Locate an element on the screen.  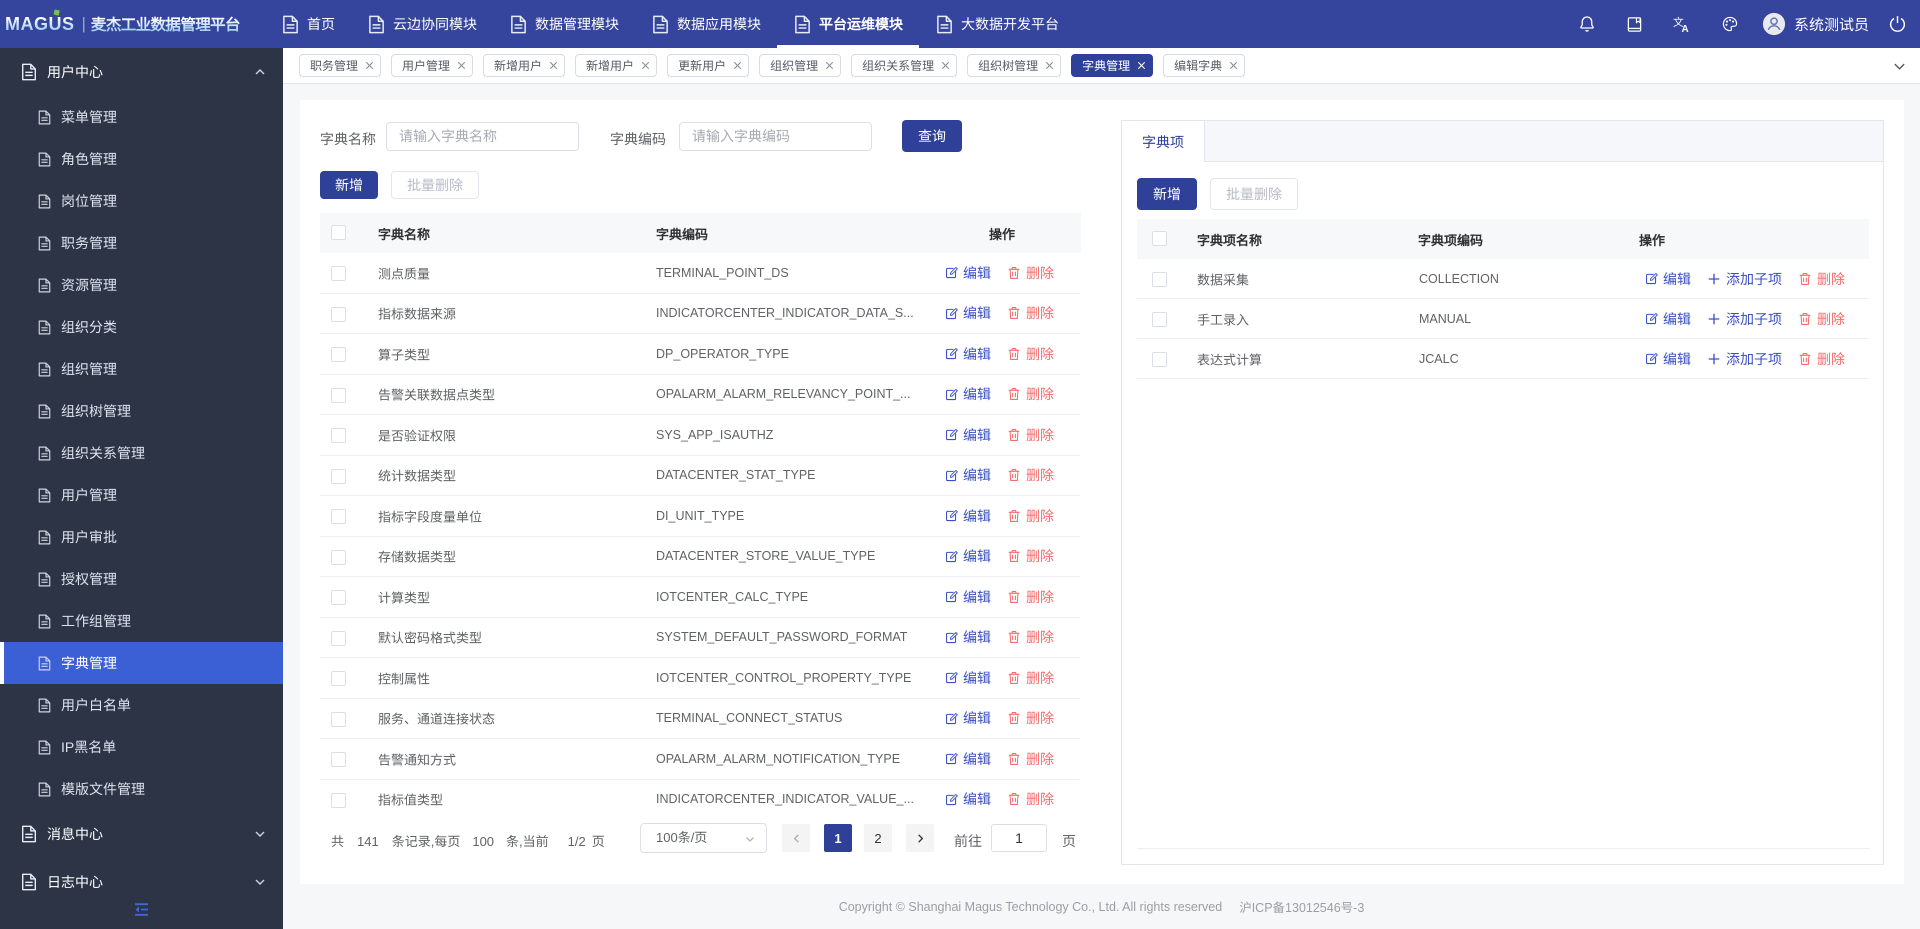
svg-text: A is located at coordinates (1685, 28).